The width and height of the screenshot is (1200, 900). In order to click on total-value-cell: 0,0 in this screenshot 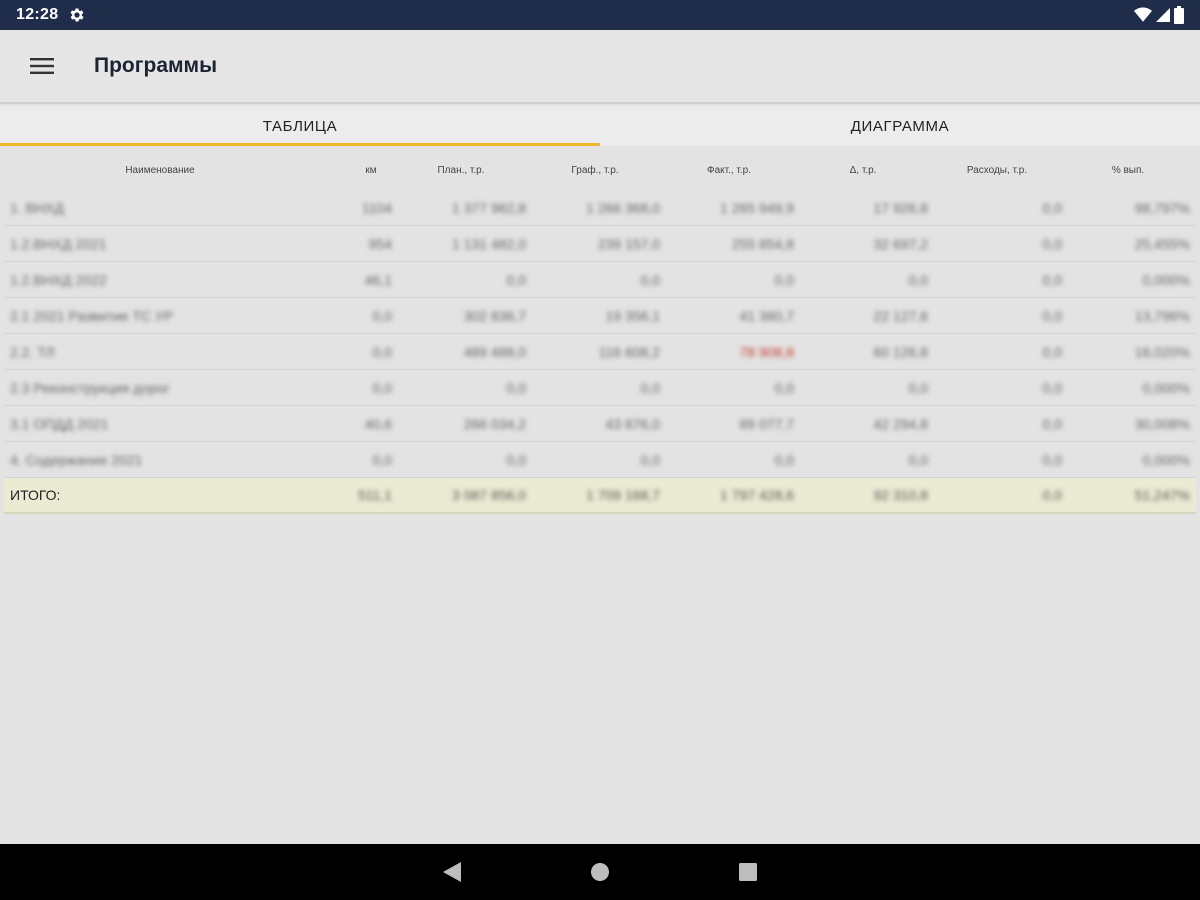, I will do `click(1052, 495)`.